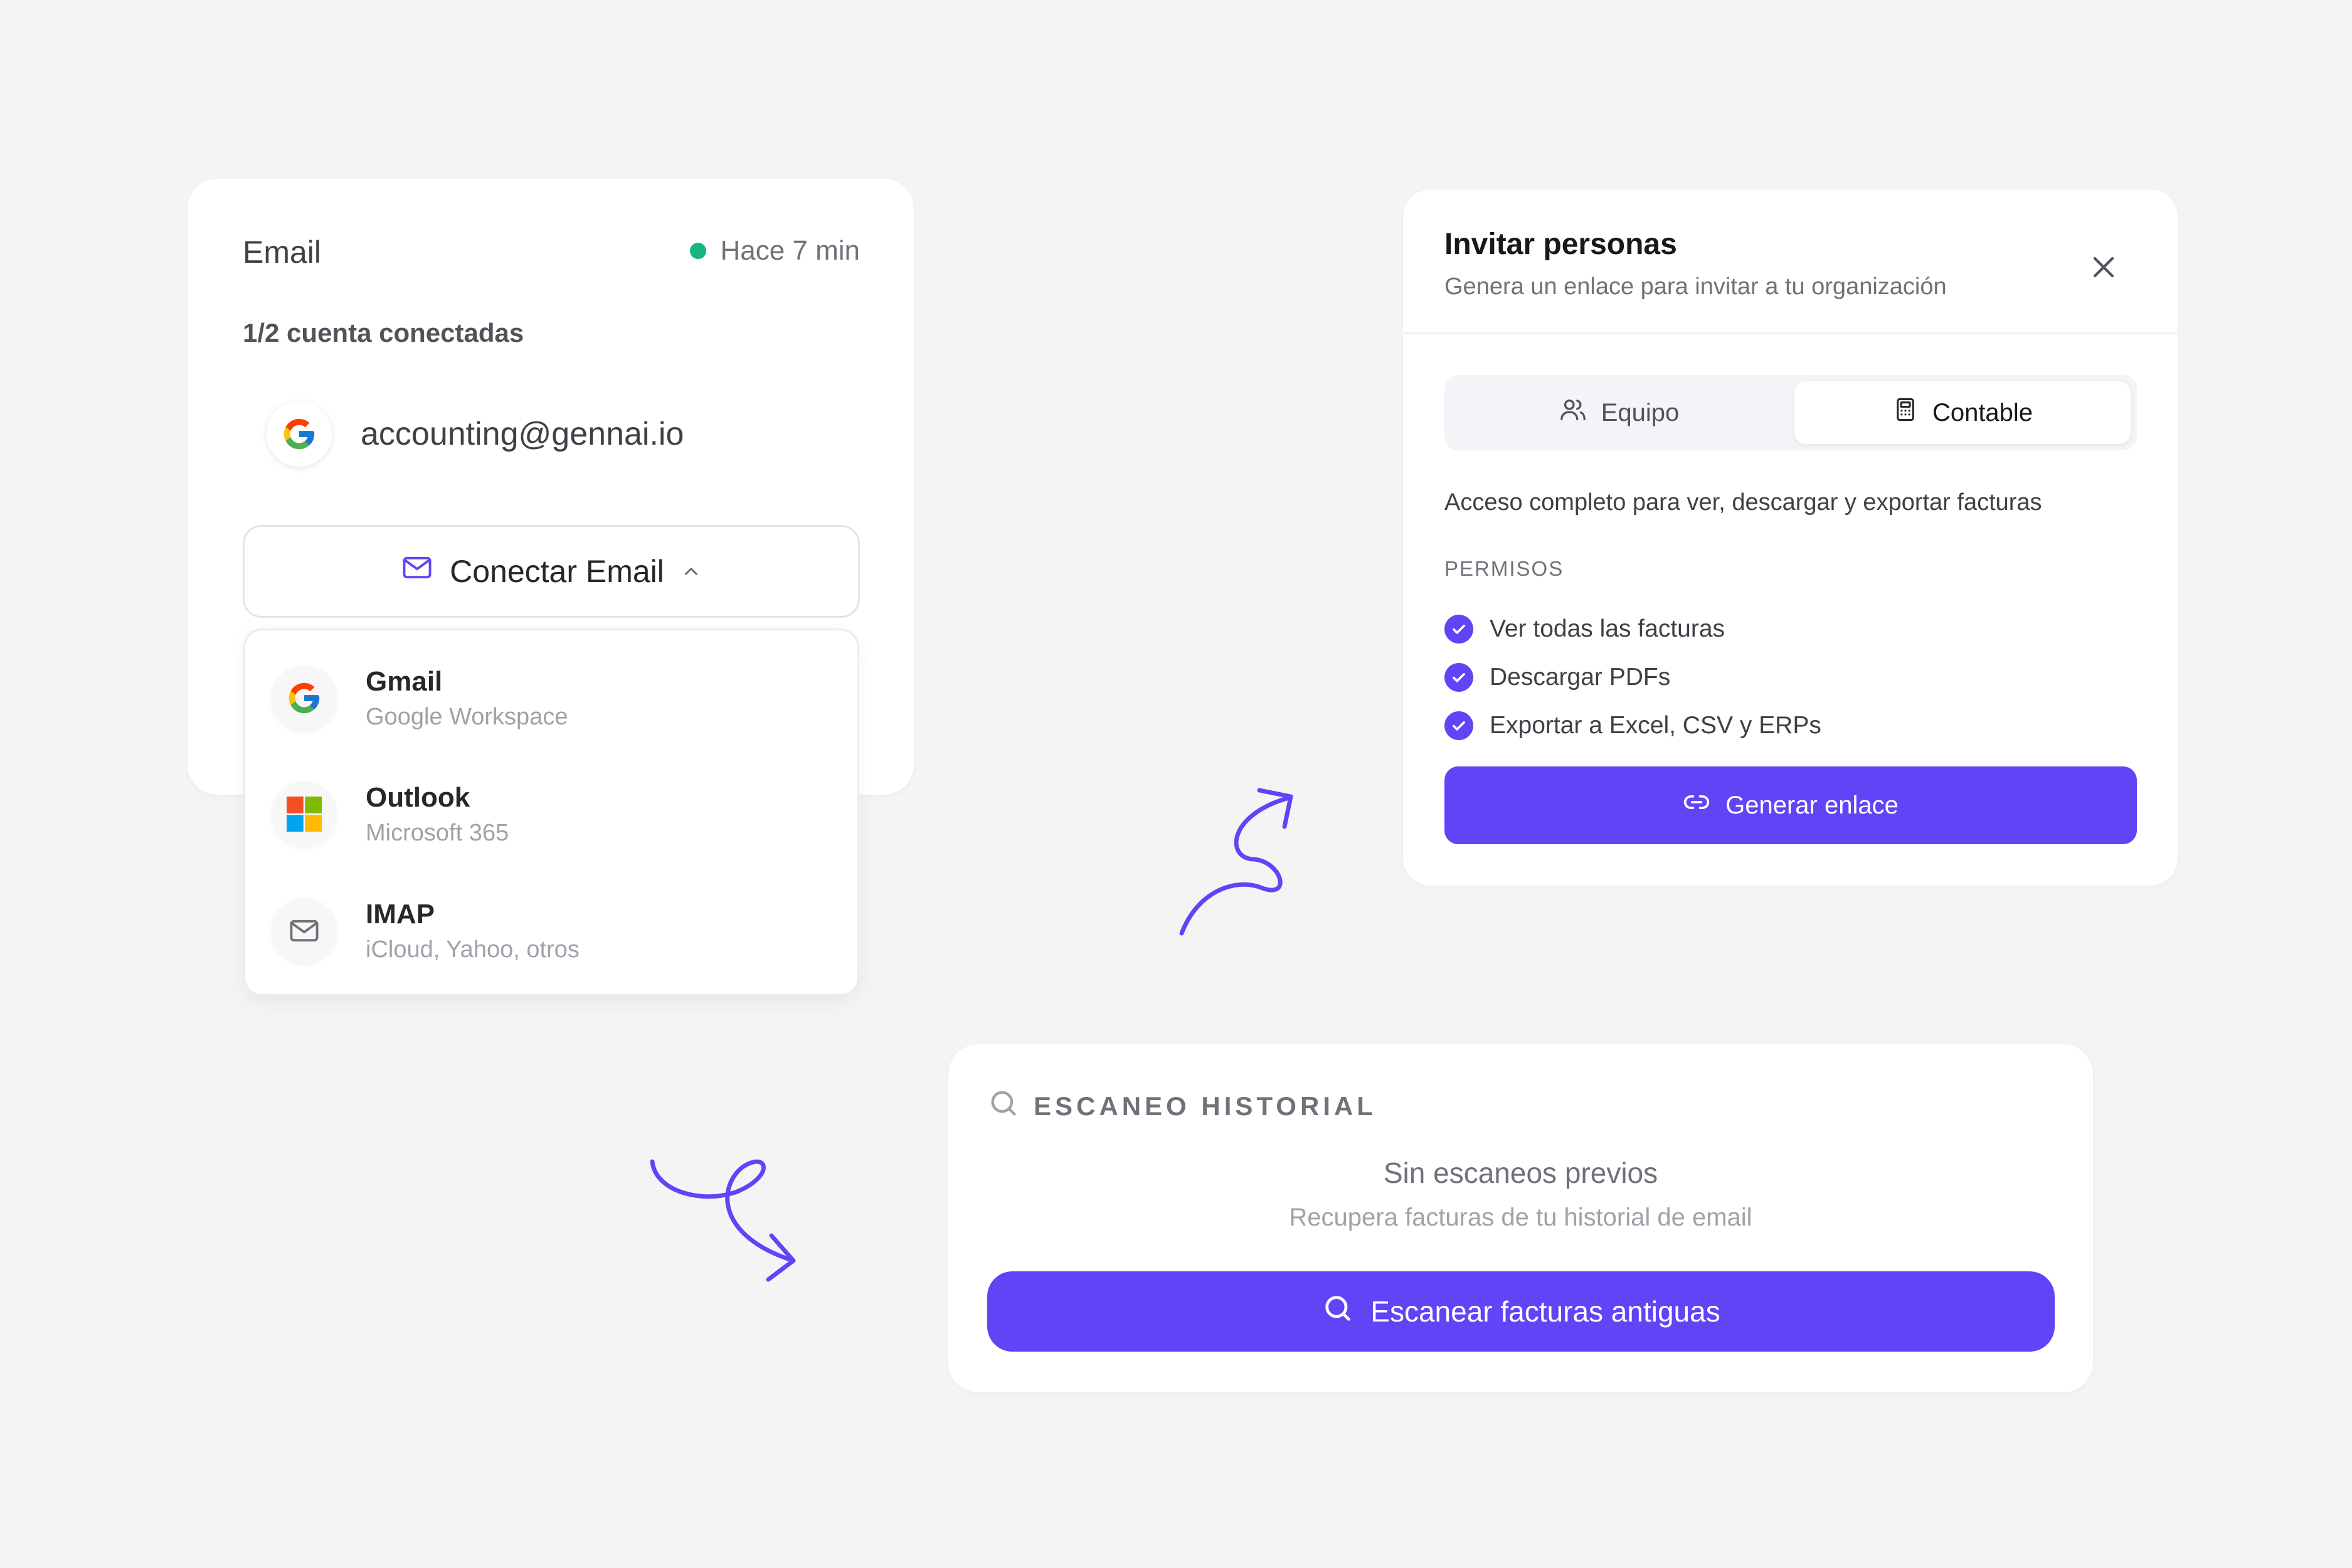  I want to click on tab-label: Contable, so click(1982, 412).